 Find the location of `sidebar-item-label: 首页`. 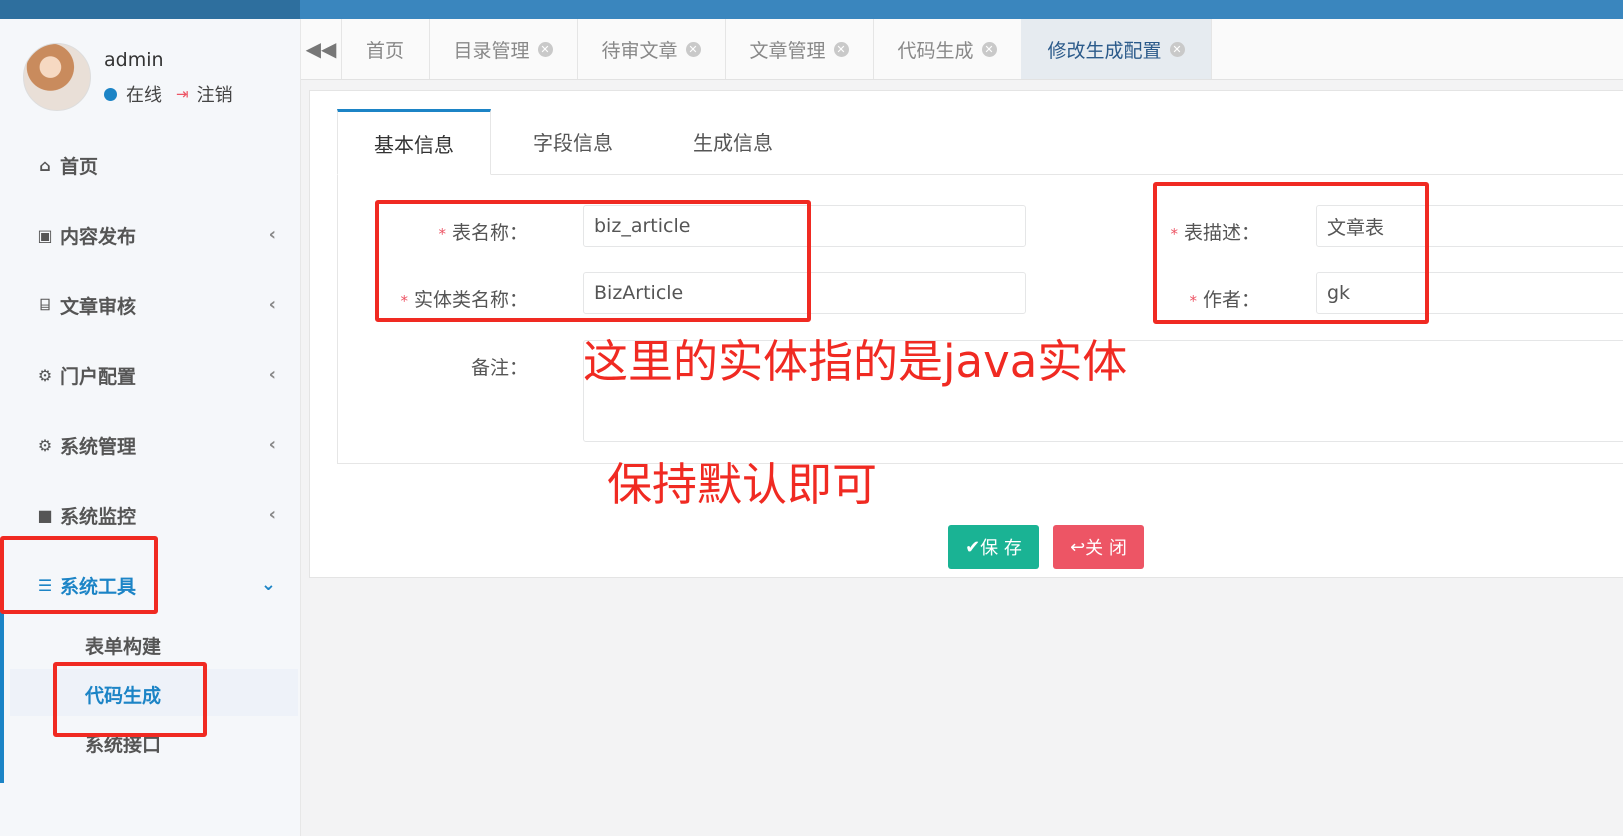

sidebar-item-label: 首页 is located at coordinates (79, 166).